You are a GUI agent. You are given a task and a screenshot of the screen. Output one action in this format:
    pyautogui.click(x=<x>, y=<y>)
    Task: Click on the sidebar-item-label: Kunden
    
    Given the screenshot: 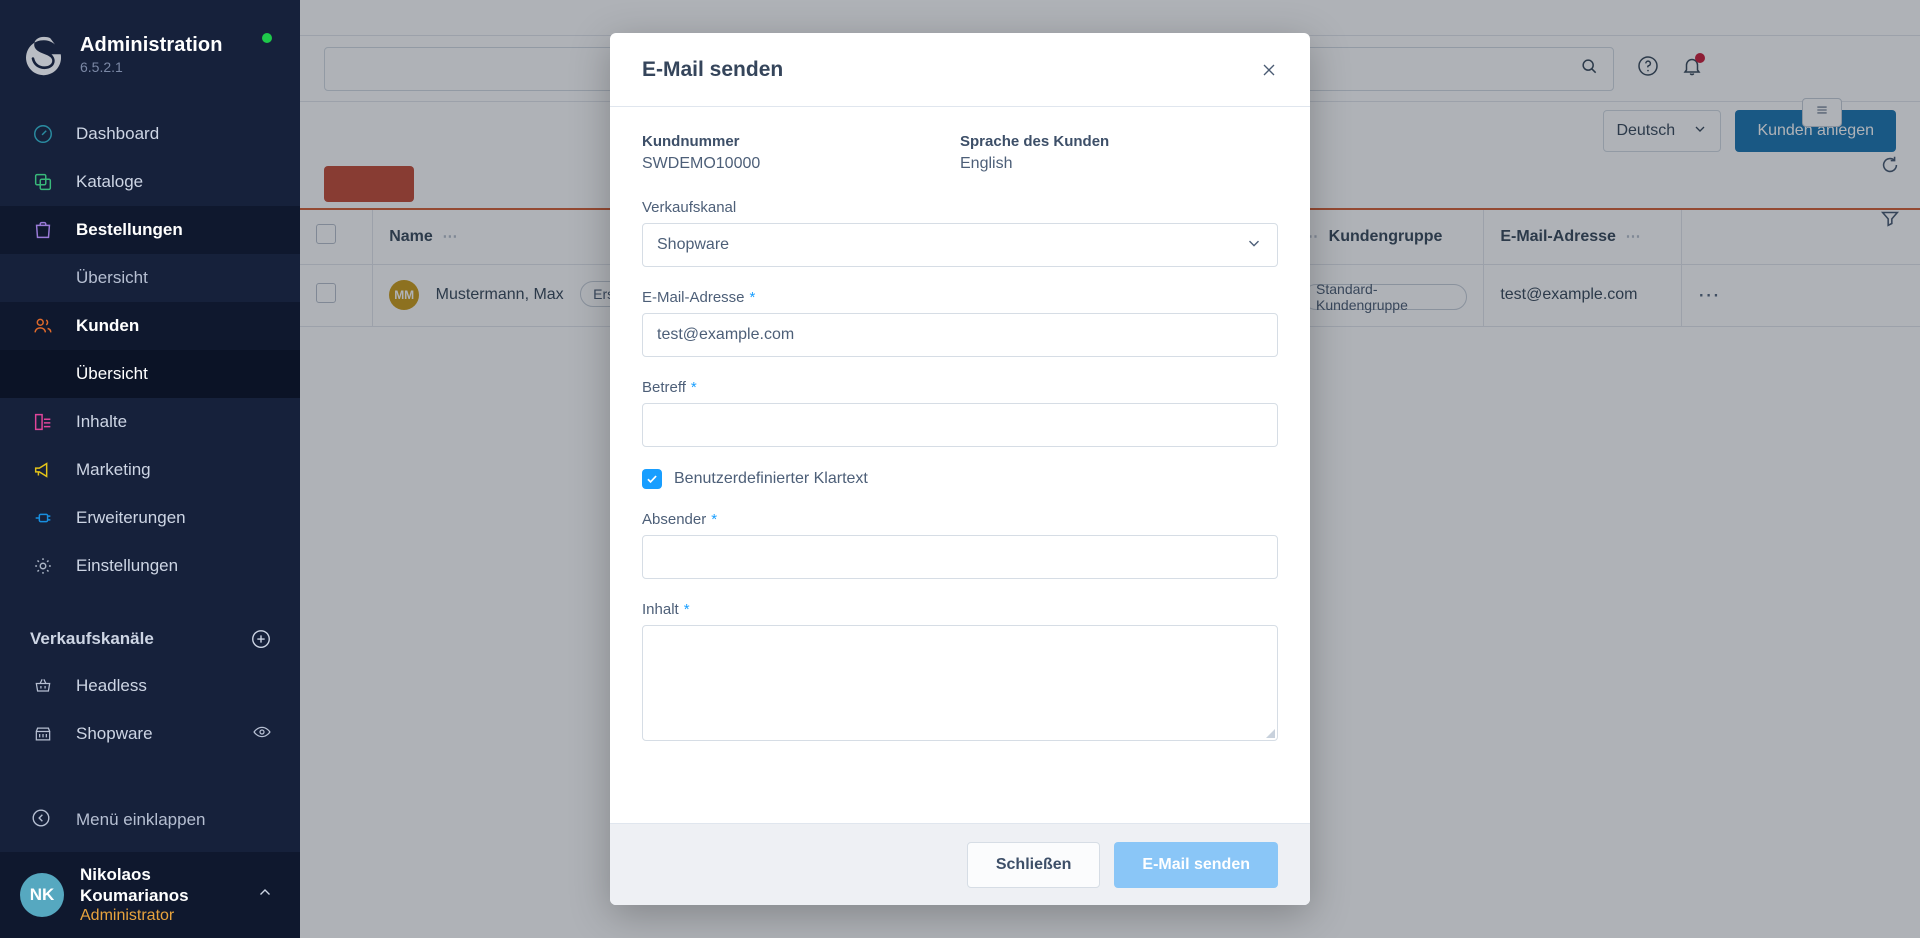 What is the action you would take?
    pyautogui.click(x=108, y=325)
    